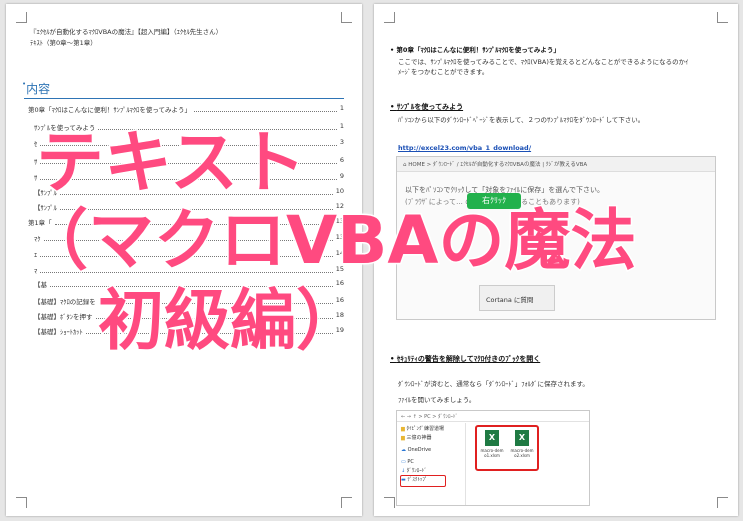 This screenshot has width=743, height=521. I want to click on section-heading-text: ｾｷｭﾘﾃｨの警告を解除してﾏｸﾛ付きのﾌﾞｯｸを開く, so click(465, 359).